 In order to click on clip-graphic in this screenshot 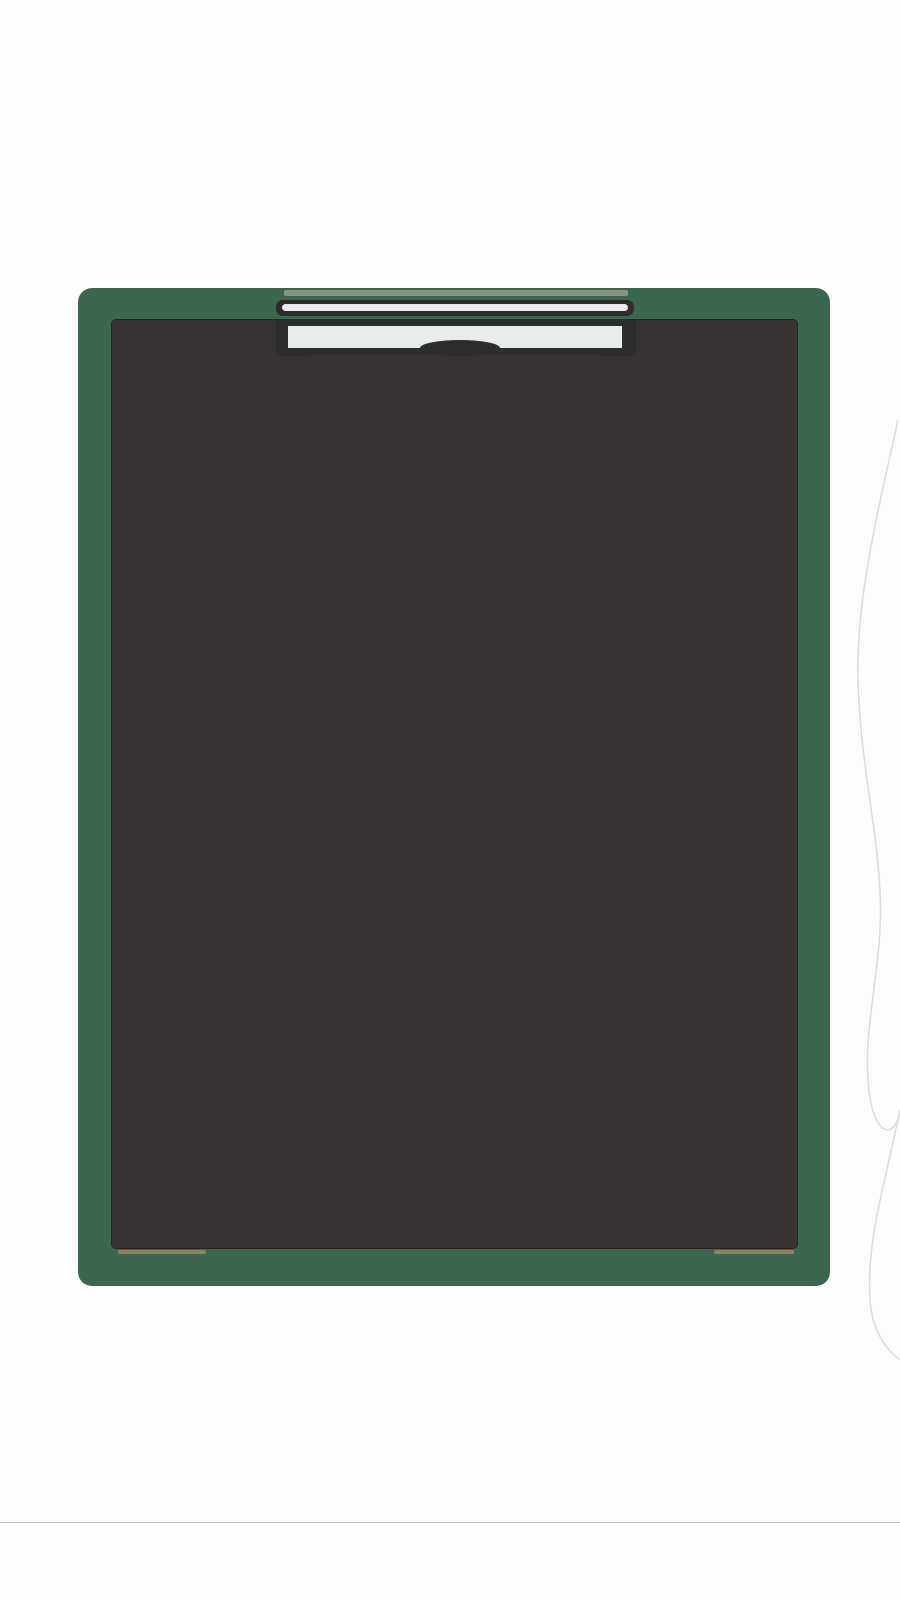, I will do `click(456, 323)`.